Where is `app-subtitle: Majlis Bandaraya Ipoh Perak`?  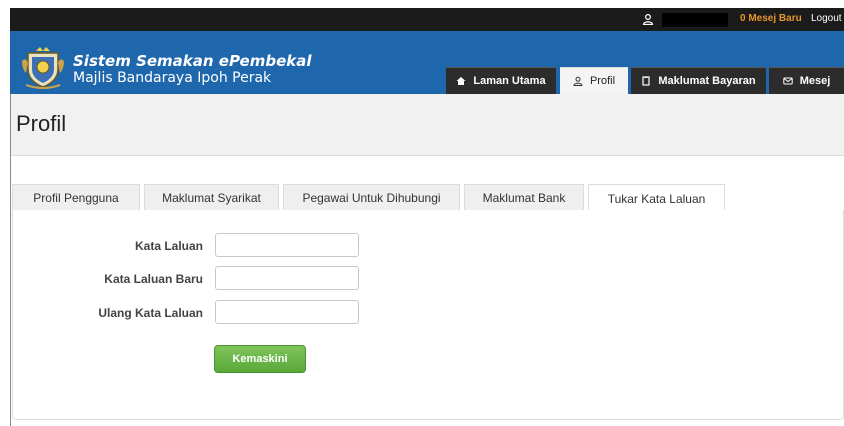 app-subtitle: Majlis Bandaraya Ipoh Perak is located at coordinates (172, 78).